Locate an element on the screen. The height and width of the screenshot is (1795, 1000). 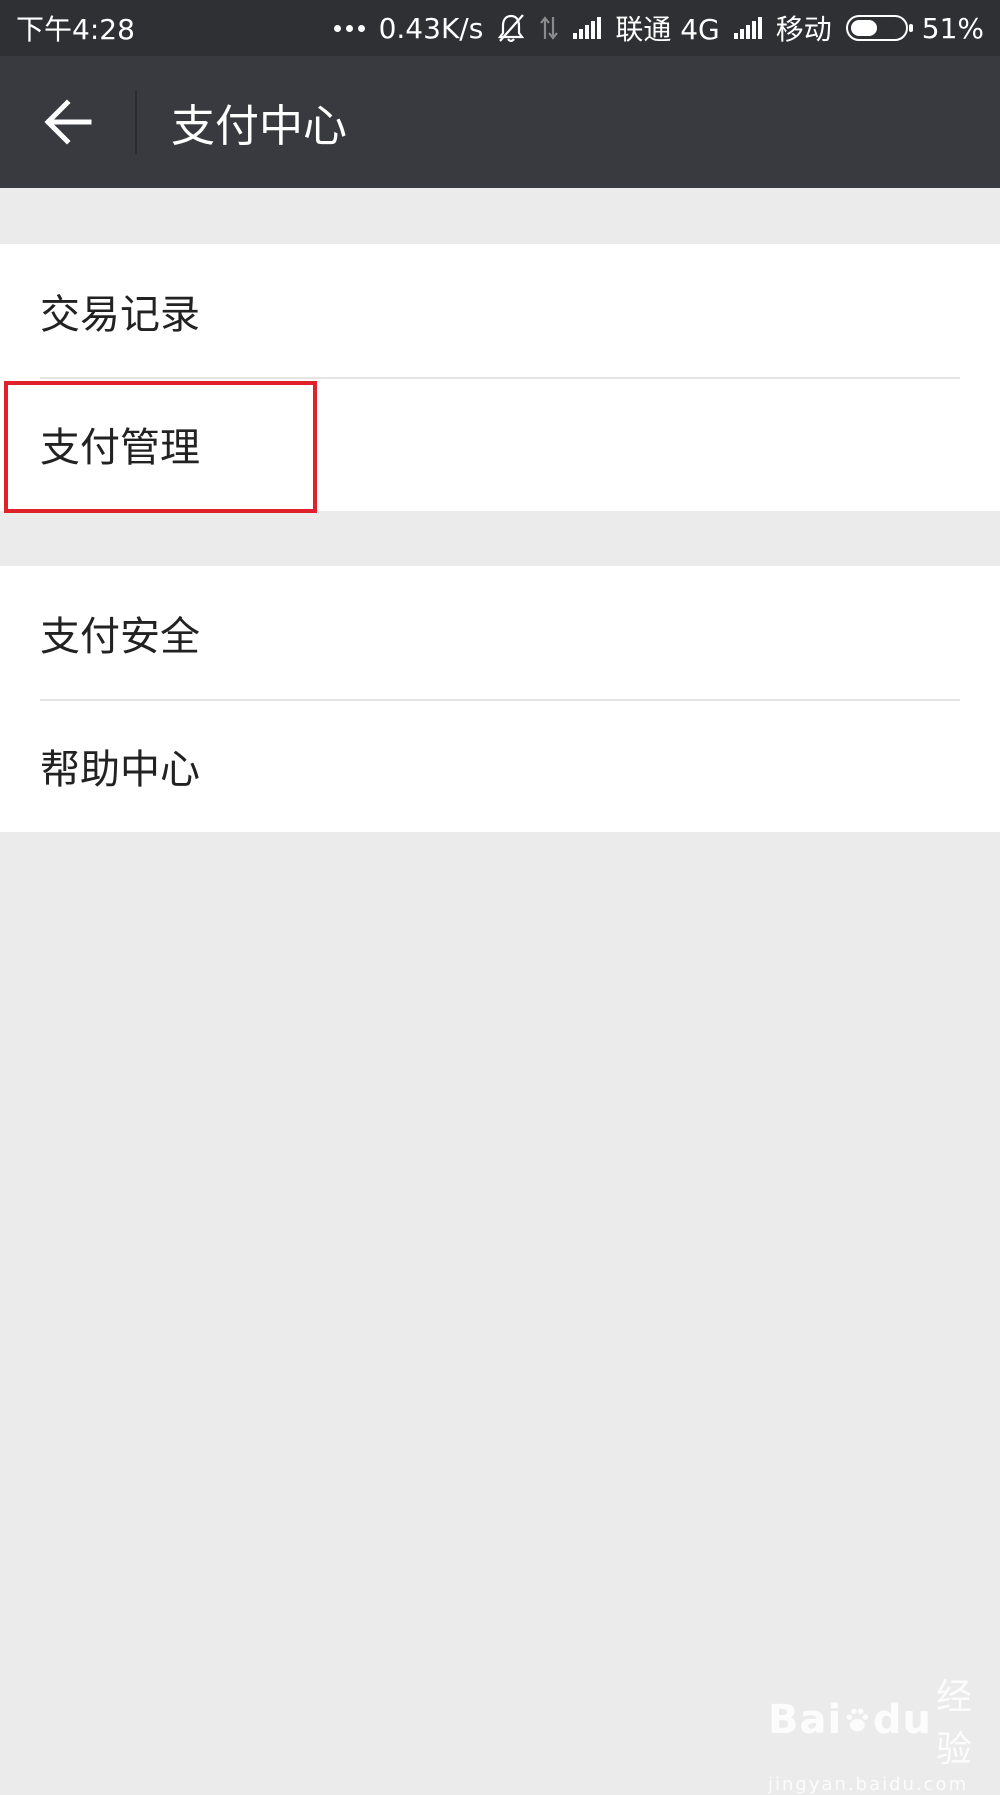
baidu-watermark: Bai du 经验 jingyan.baidu.com is located at coordinates (873, 1731).